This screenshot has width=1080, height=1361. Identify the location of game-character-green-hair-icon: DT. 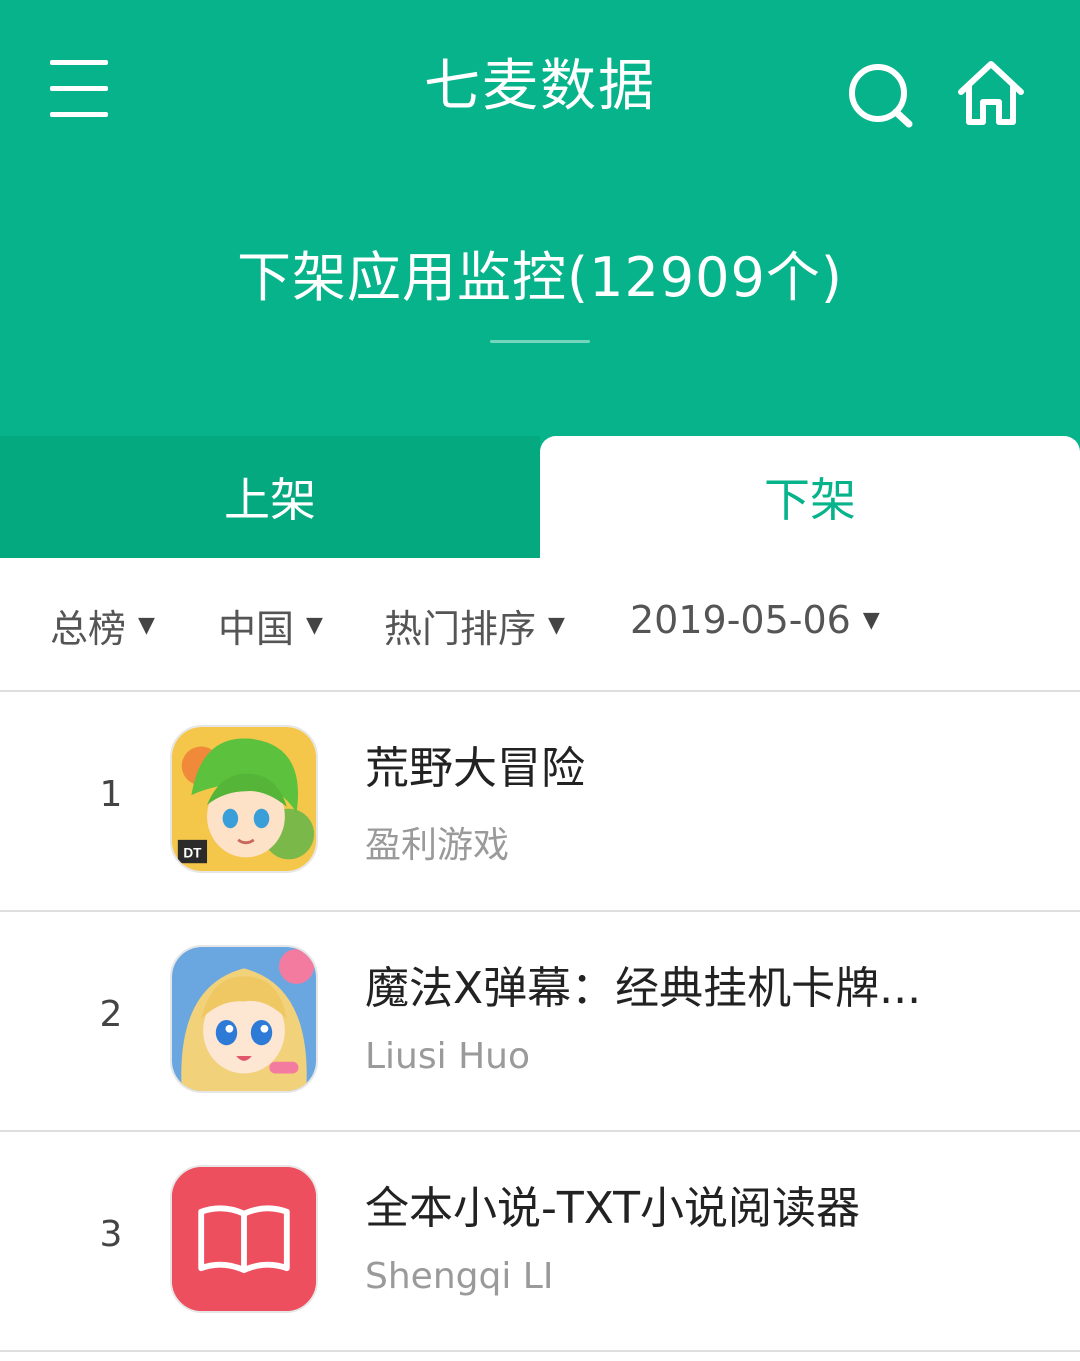
(244, 799).